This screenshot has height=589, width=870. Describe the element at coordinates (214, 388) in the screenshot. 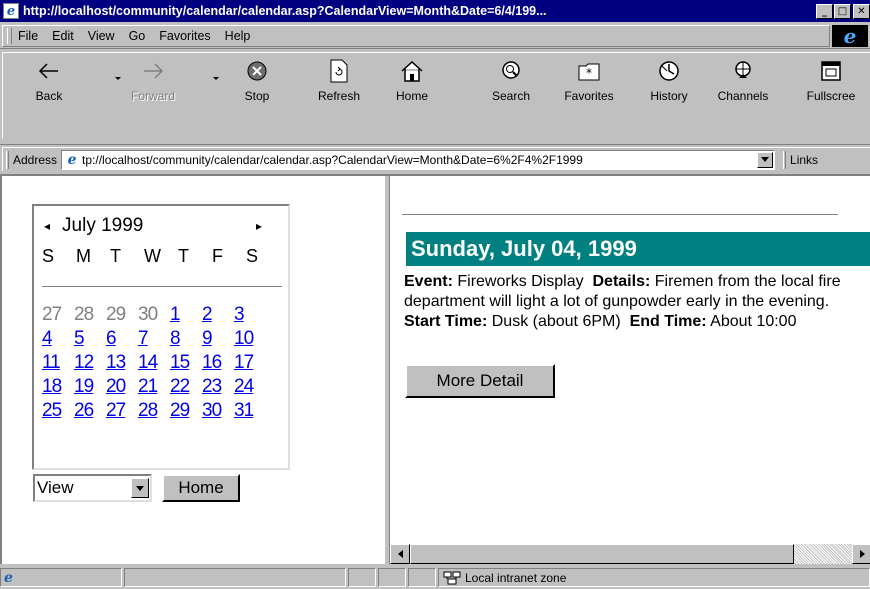

I see `calendar-day-link: 23` at that location.